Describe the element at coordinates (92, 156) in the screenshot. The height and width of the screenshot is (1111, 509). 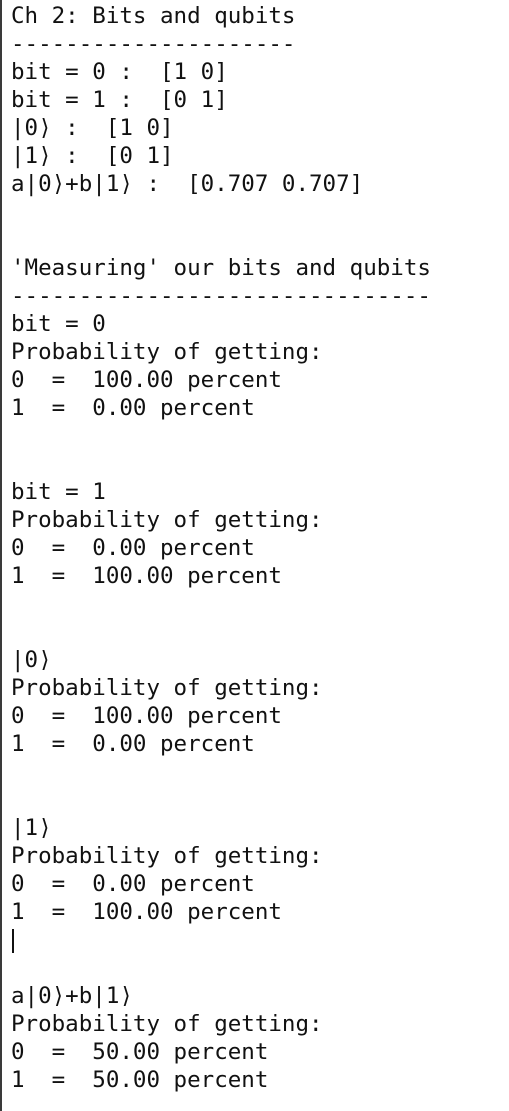
I see `console-line: |1⟩ : [0 1]` at that location.